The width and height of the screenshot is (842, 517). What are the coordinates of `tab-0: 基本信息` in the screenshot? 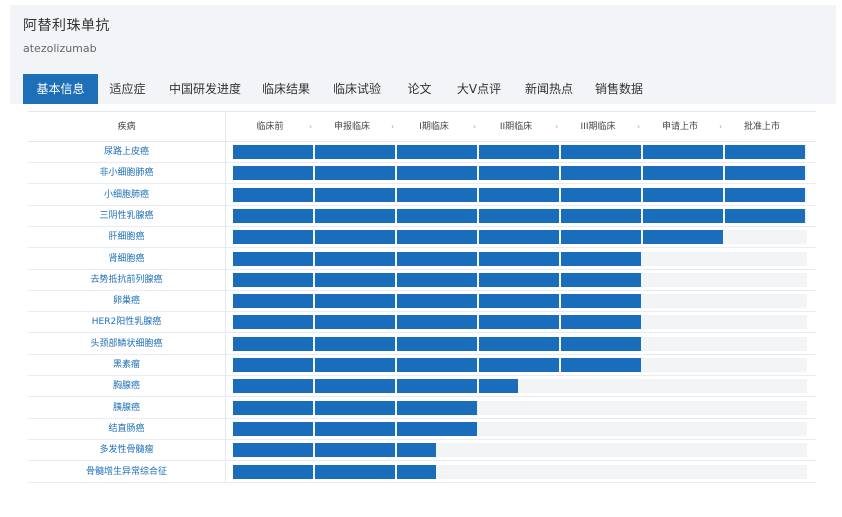 It's located at (60, 89).